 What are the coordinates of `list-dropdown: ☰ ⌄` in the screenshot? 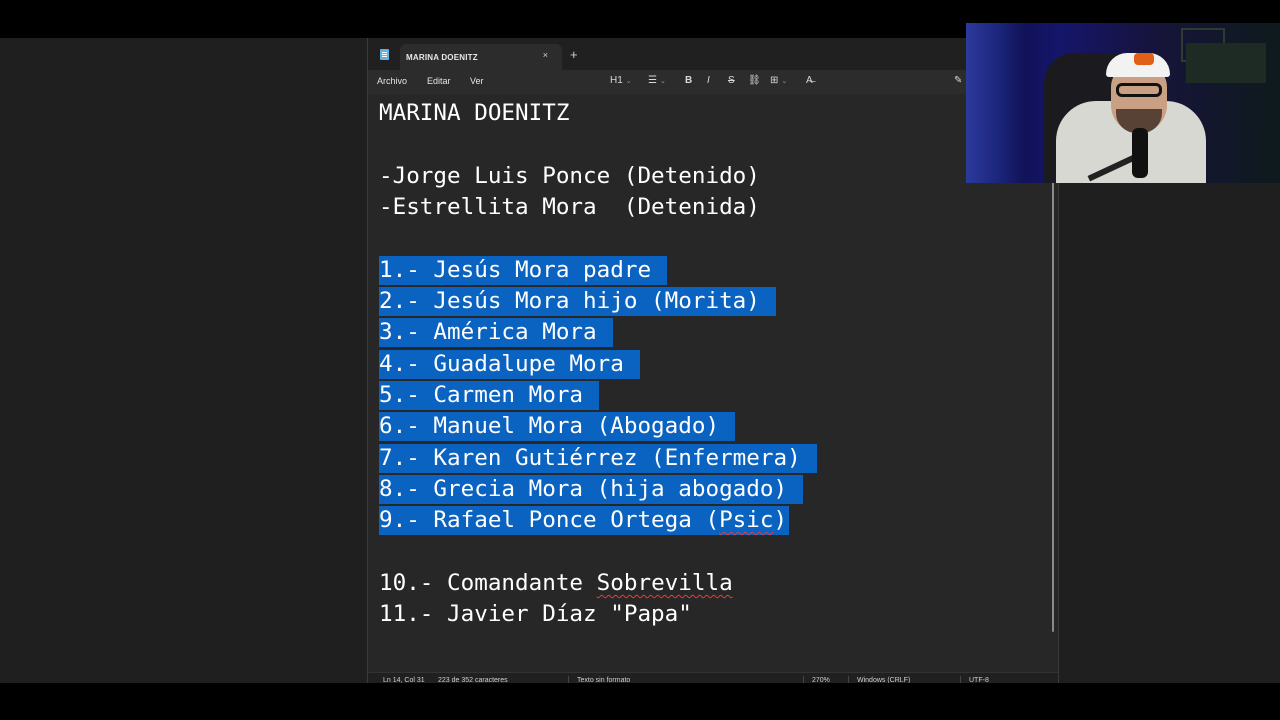 It's located at (657, 80).